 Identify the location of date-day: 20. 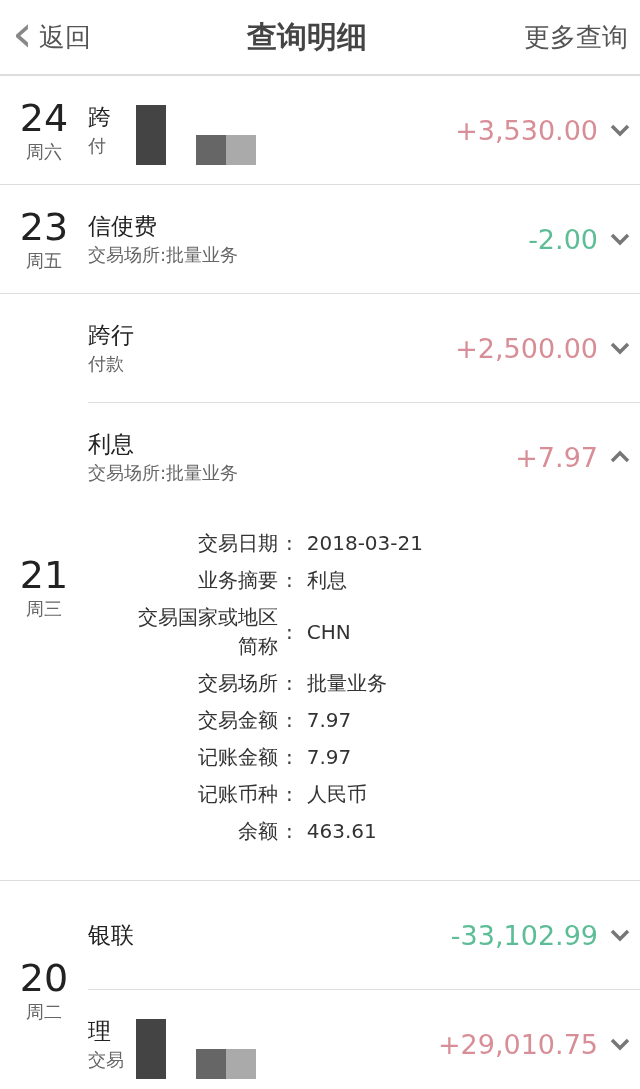
(44, 977).